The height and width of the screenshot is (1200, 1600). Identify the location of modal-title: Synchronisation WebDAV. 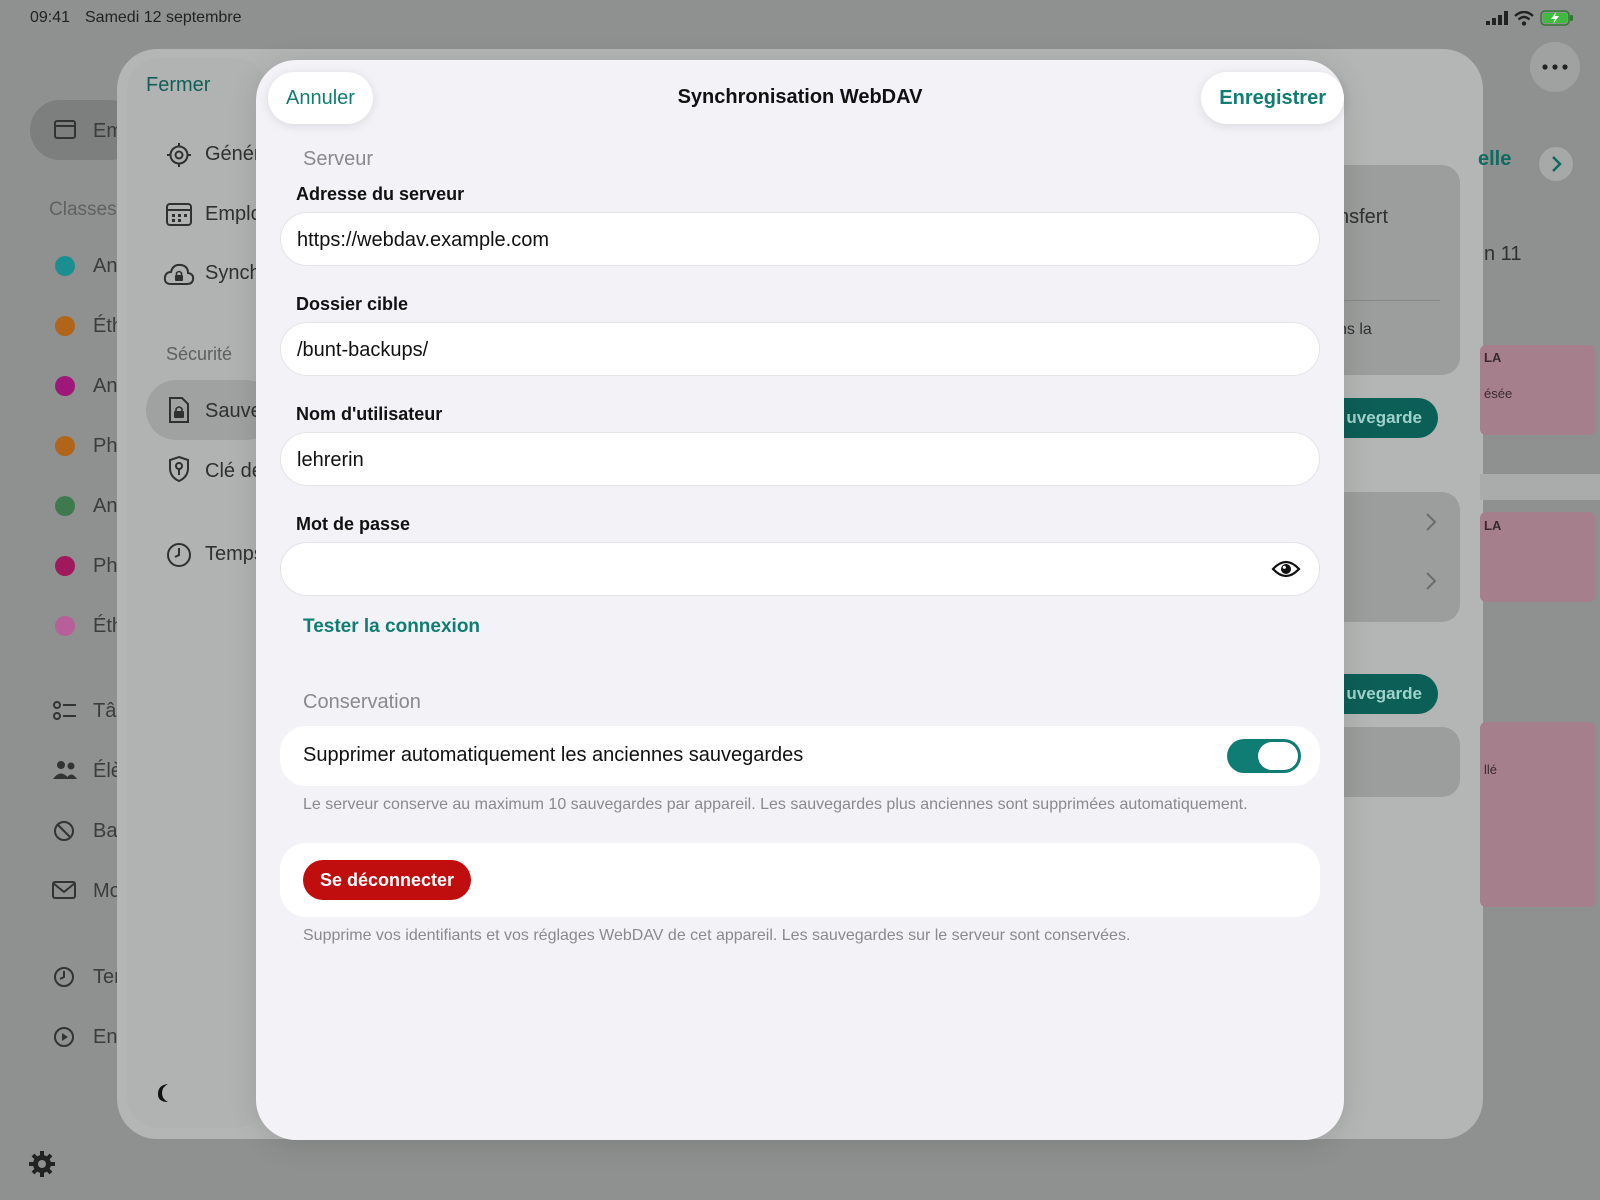
(800, 97).